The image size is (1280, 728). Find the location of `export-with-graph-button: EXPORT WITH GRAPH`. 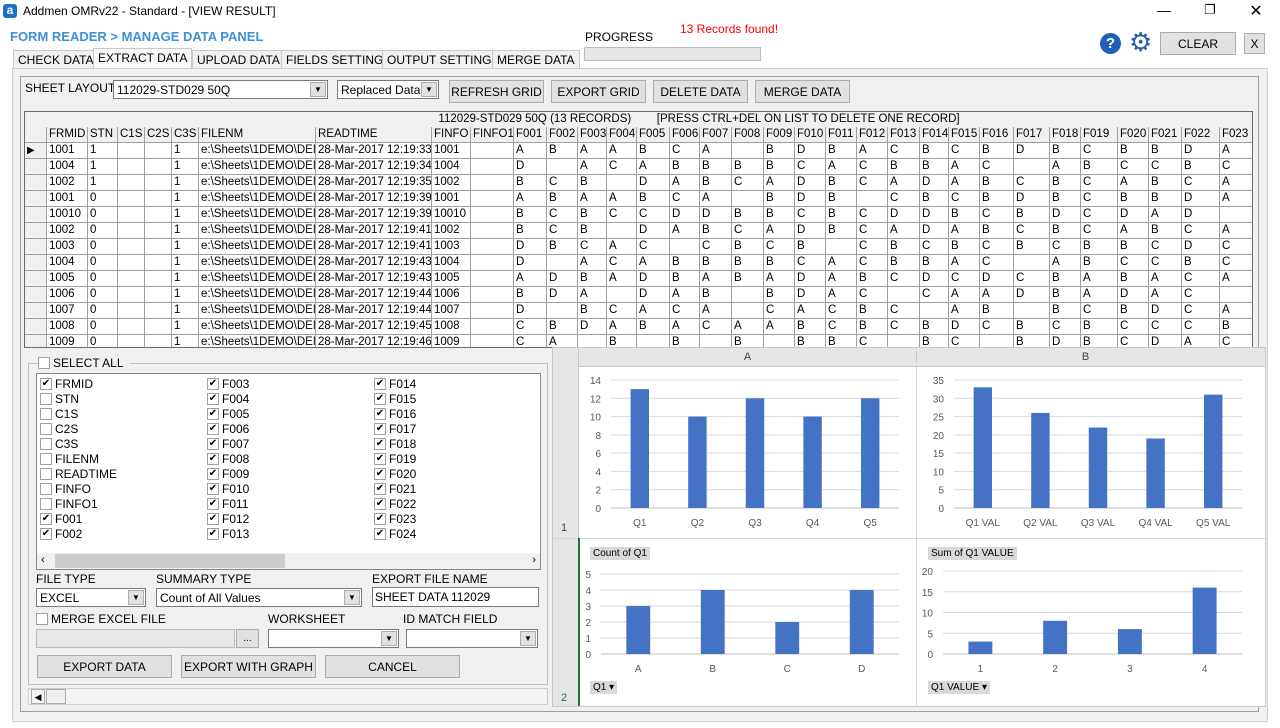

export-with-graph-button: EXPORT WITH GRAPH is located at coordinates (248, 666).